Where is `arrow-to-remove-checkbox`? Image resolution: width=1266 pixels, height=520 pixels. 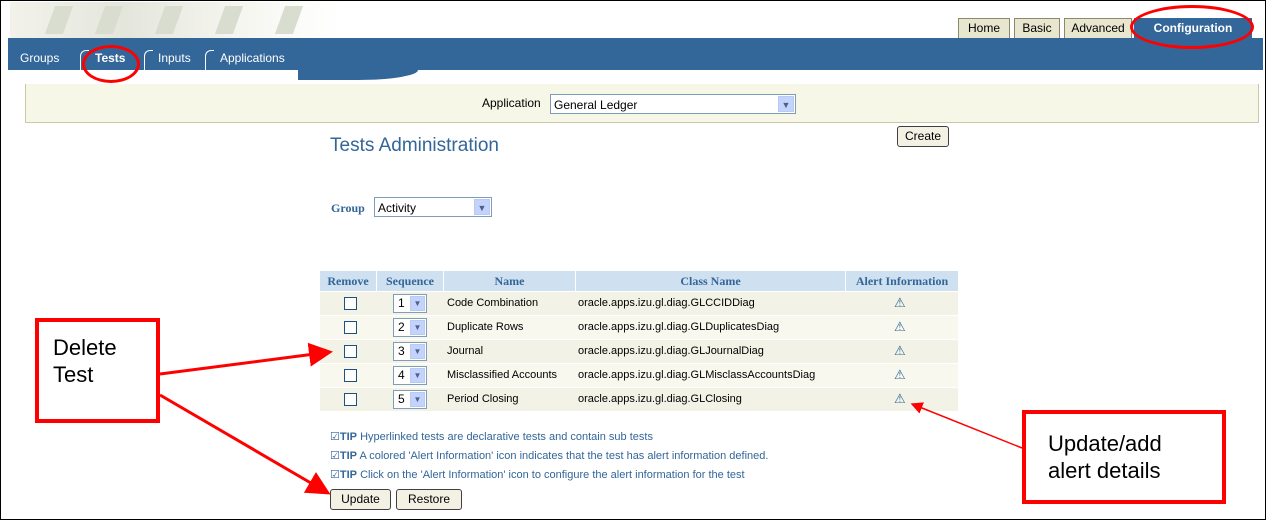 arrow-to-remove-checkbox is located at coordinates (246, 359).